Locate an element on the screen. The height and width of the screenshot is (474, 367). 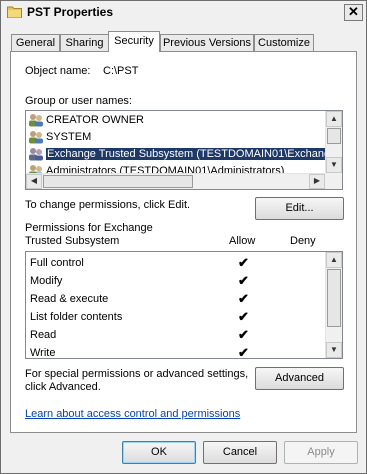
tab-sharing: Sharing is located at coordinates (84, 42).